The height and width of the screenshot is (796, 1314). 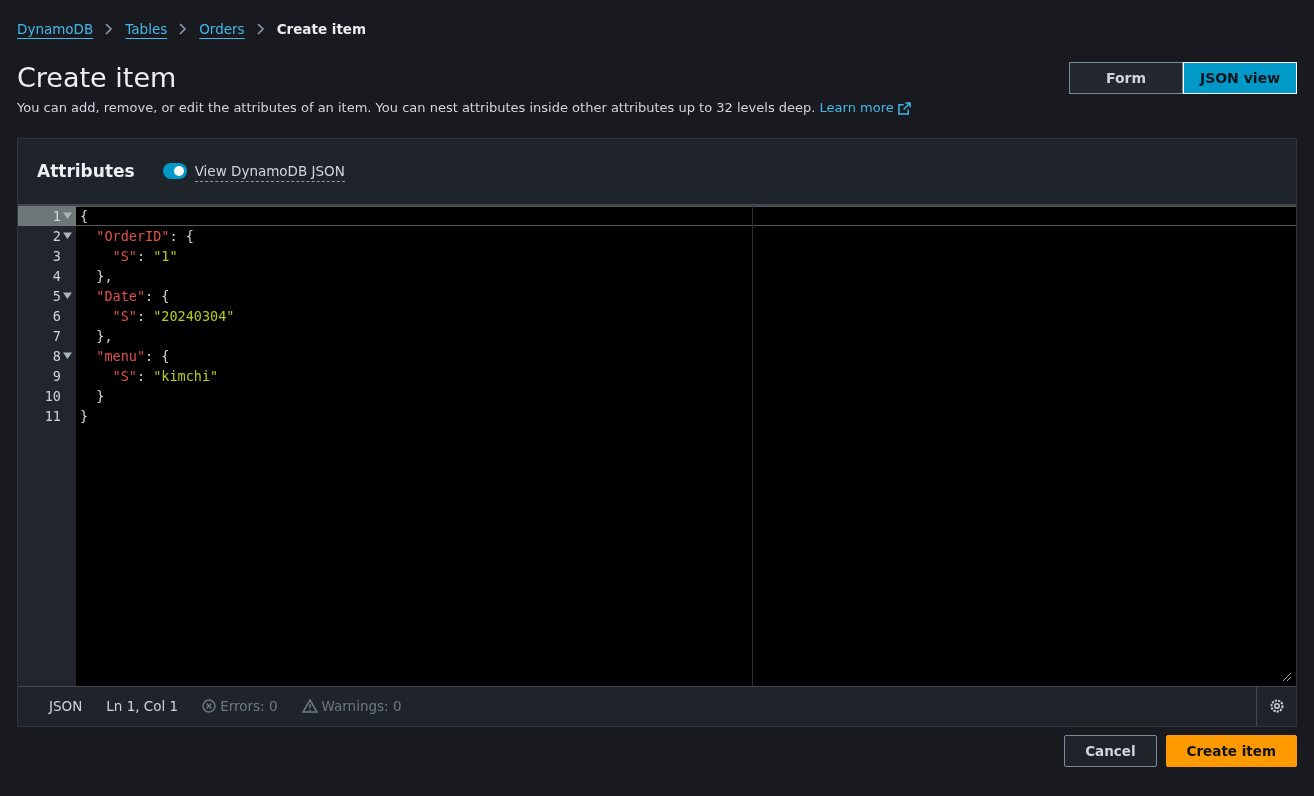 What do you see at coordinates (904, 109) in the screenshot?
I see `external-link-icon` at bounding box center [904, 109].